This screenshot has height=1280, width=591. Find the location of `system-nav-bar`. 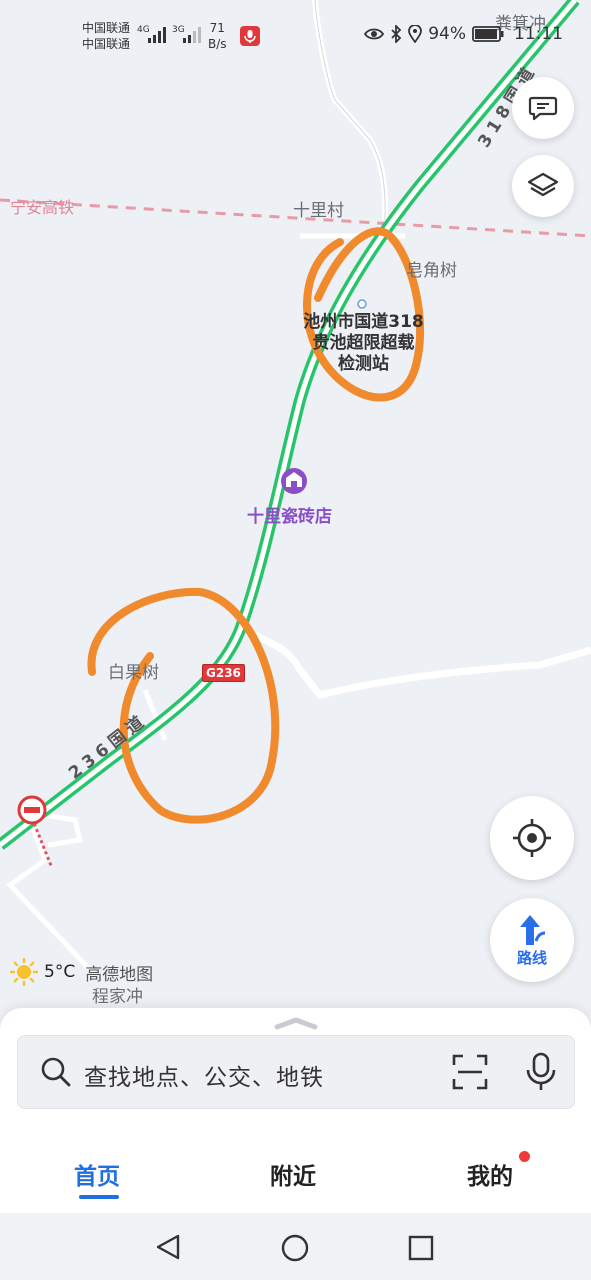

system-nav-bar is located at coordinates (295, 1246).